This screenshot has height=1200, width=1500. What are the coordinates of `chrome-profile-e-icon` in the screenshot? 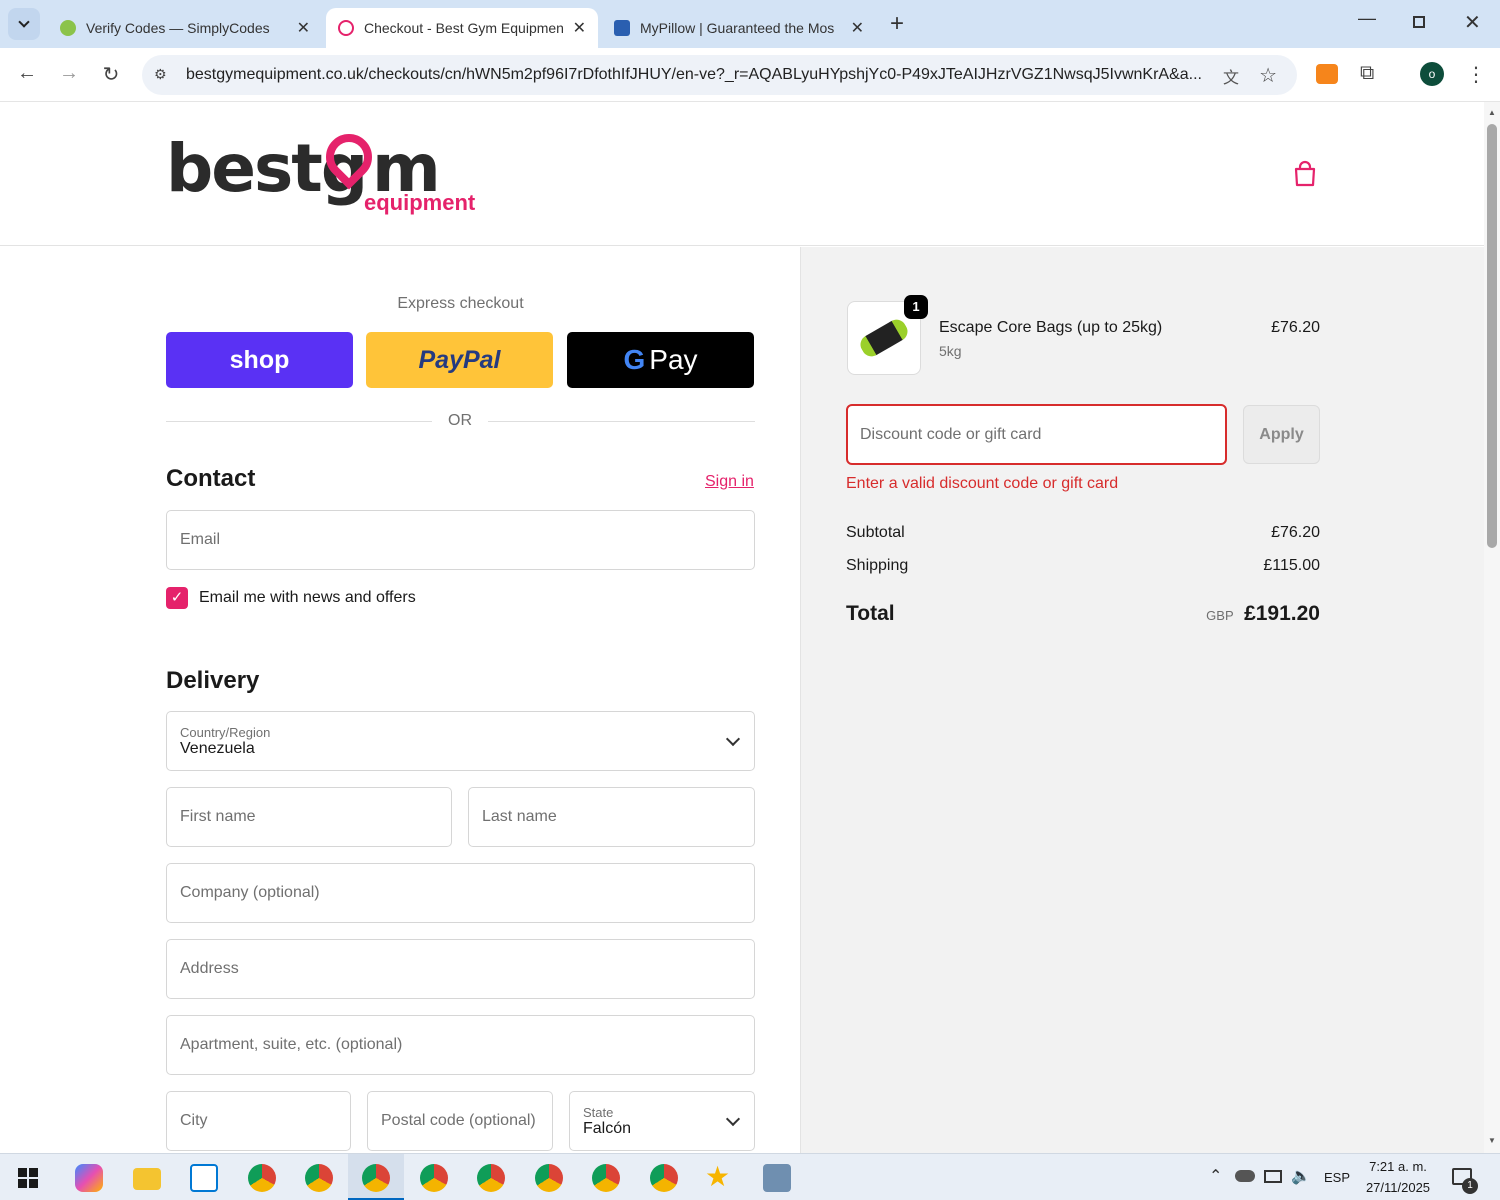 It's located at (549, 1178).